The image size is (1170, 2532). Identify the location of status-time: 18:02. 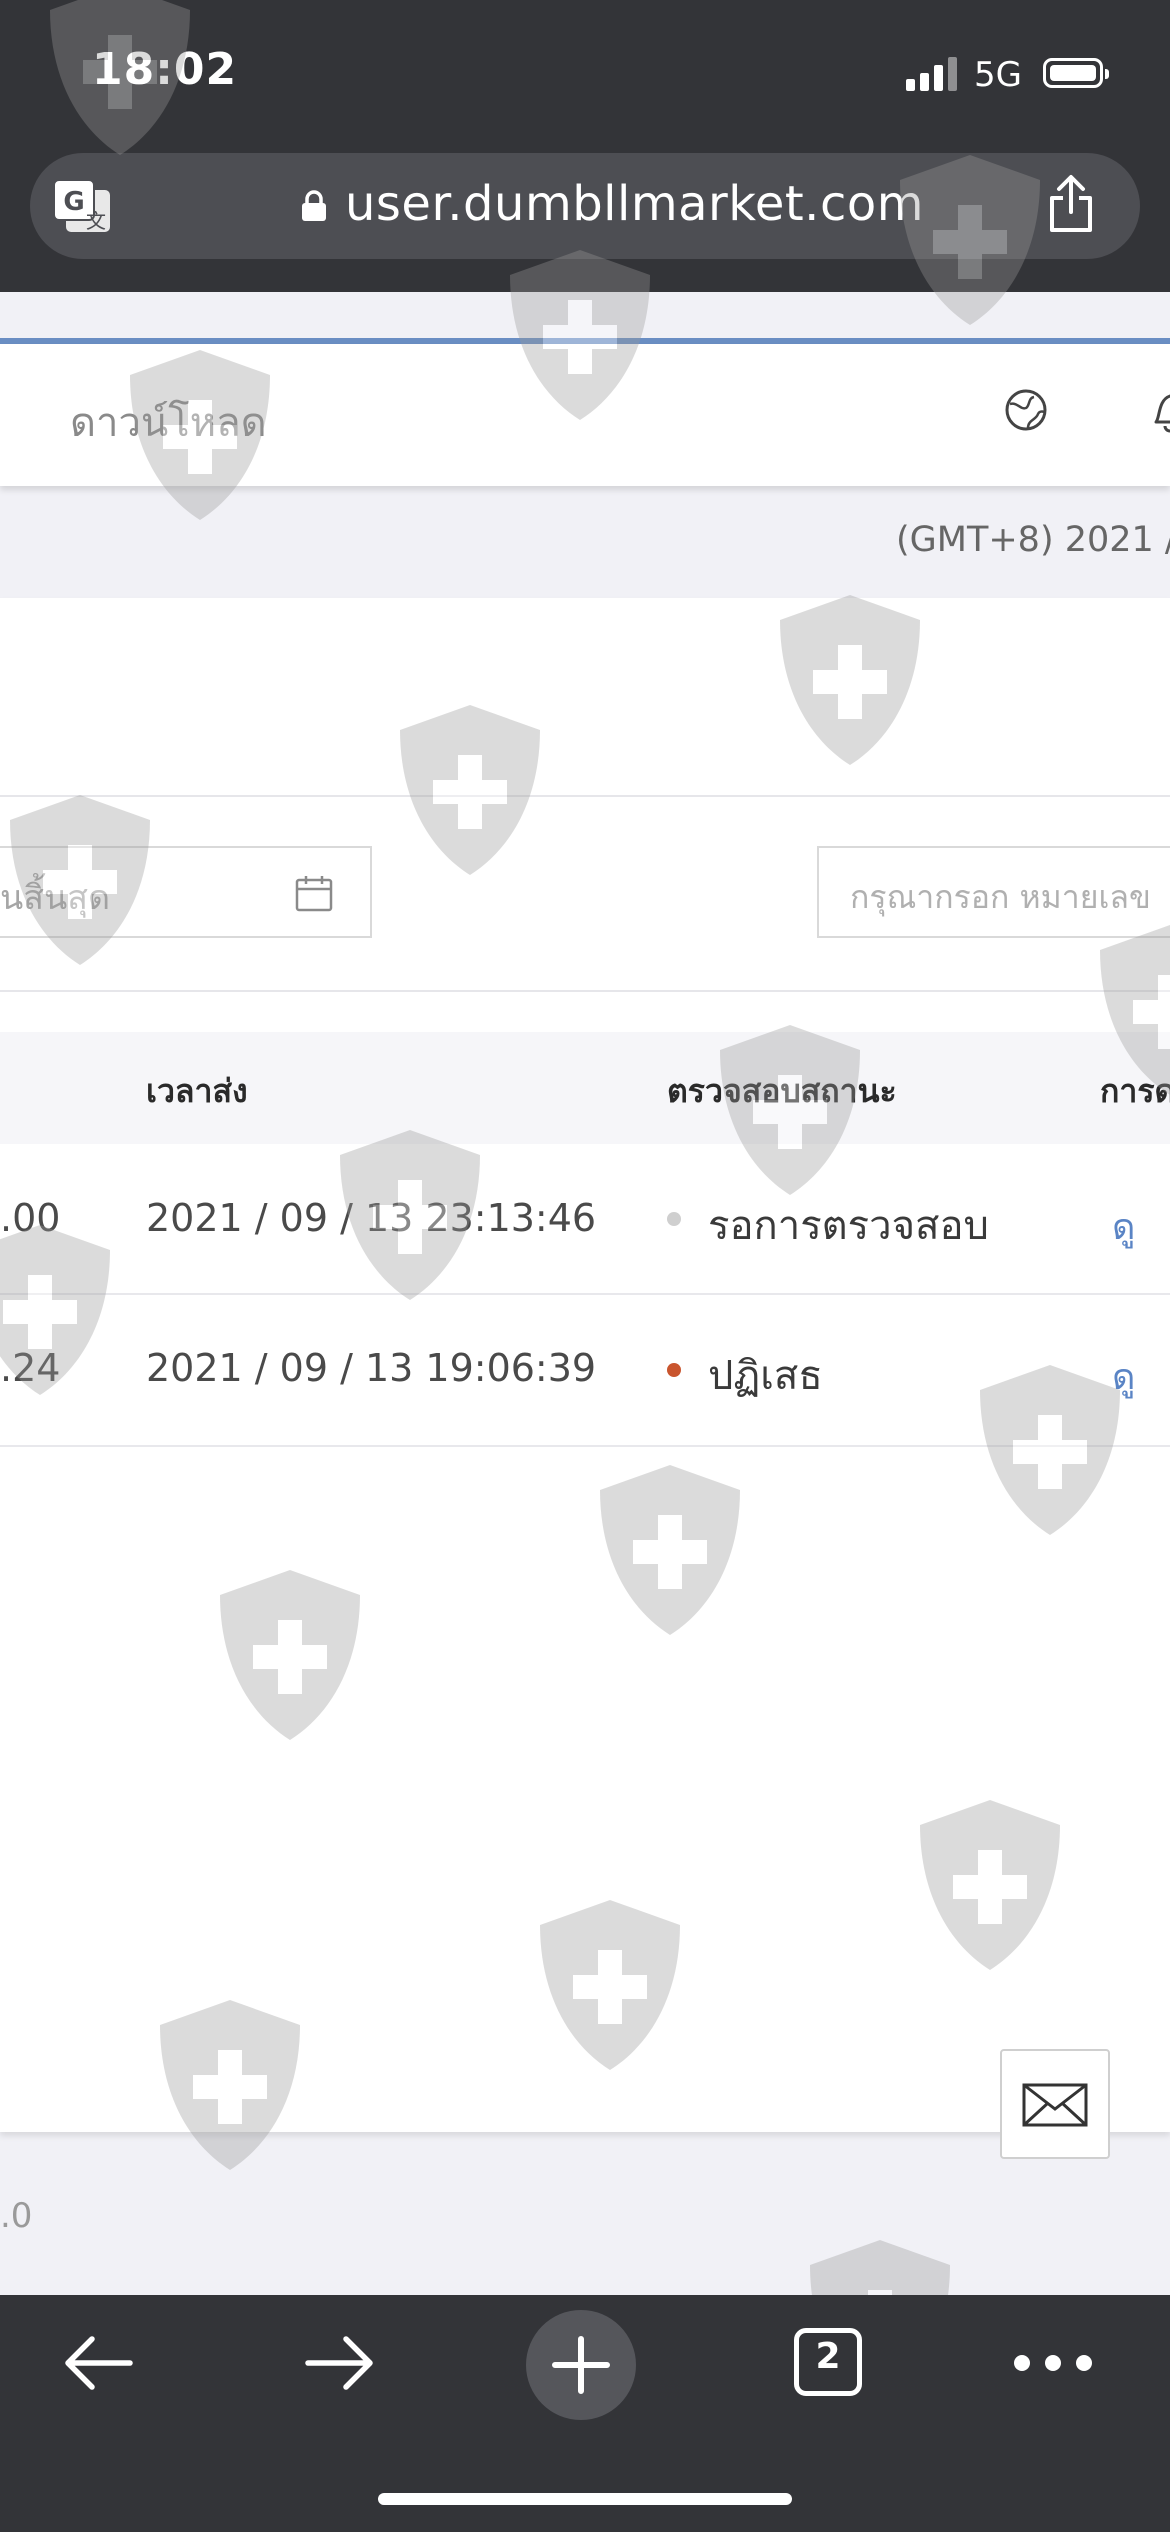
(165, 69).